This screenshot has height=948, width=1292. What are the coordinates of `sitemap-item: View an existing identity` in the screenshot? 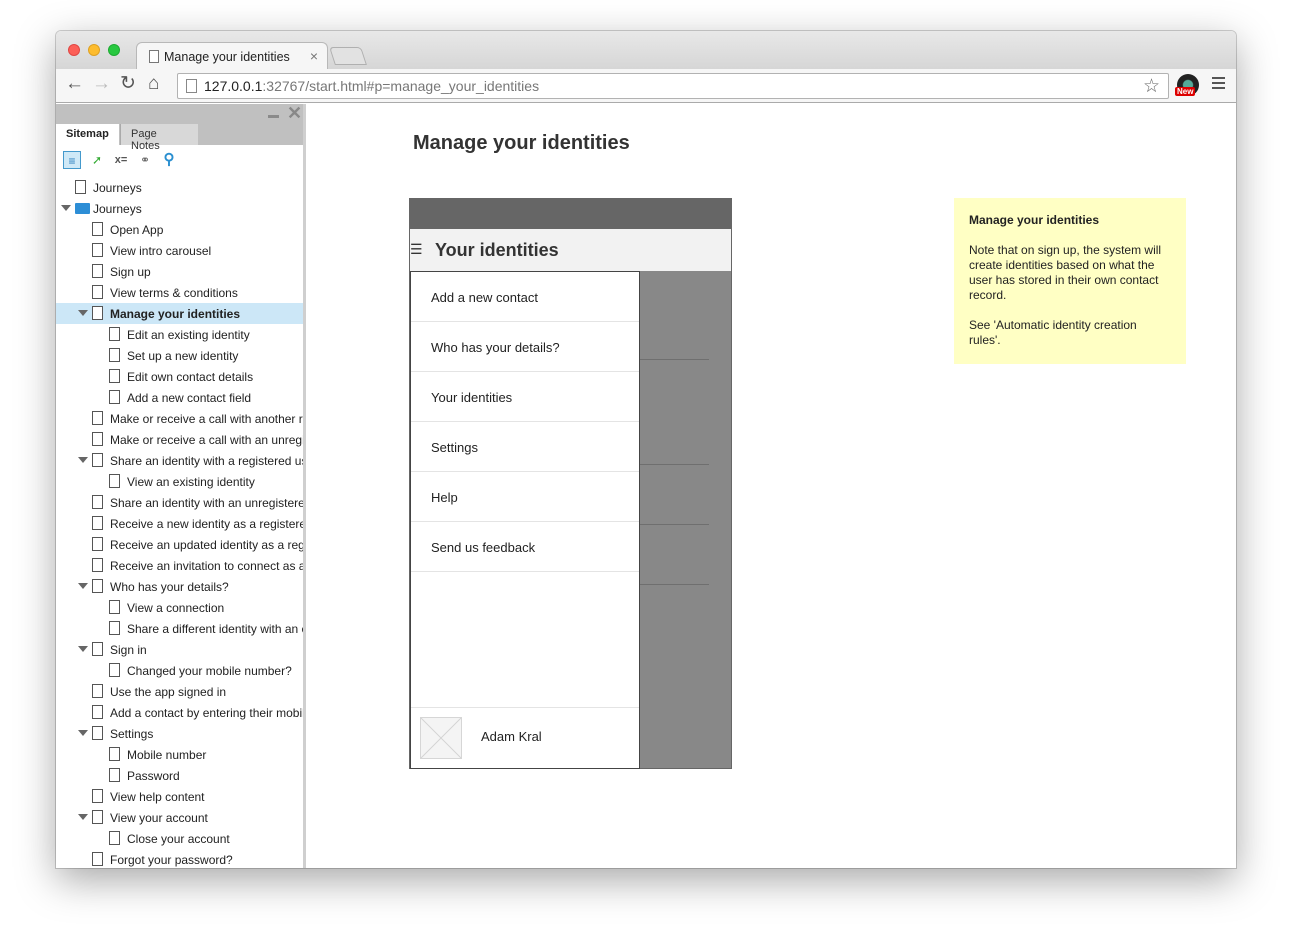 It's located at (179, 481).